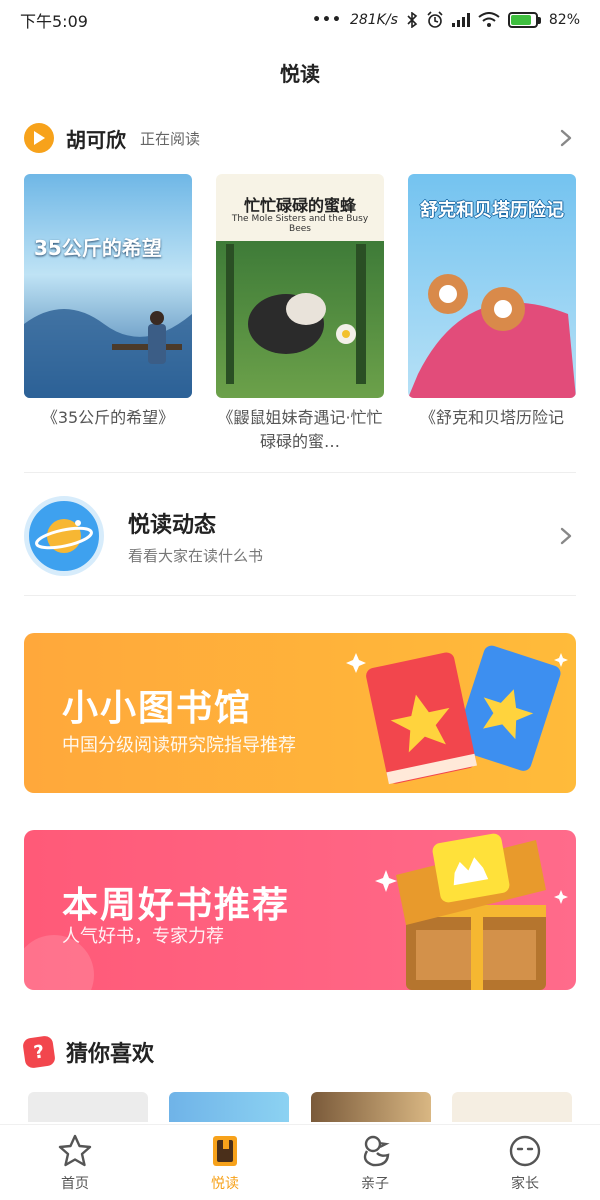 The image size is (600, 1200). I want to click on book-cover-subtitle: The Mole Sisters and the Busy Bees, so click(300, 224).